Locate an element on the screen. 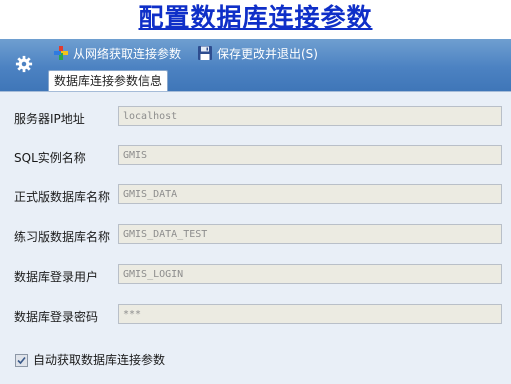  gear-icon is located at coordinates (24, 64).